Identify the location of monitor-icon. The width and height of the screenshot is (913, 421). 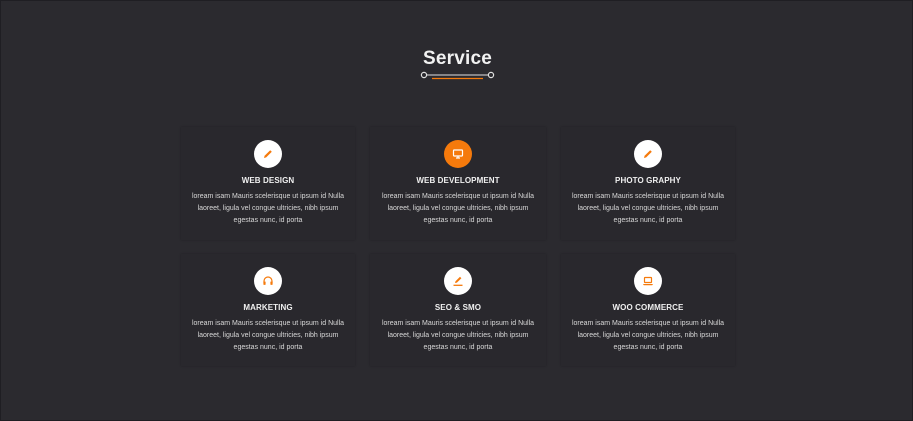
(458, 154).